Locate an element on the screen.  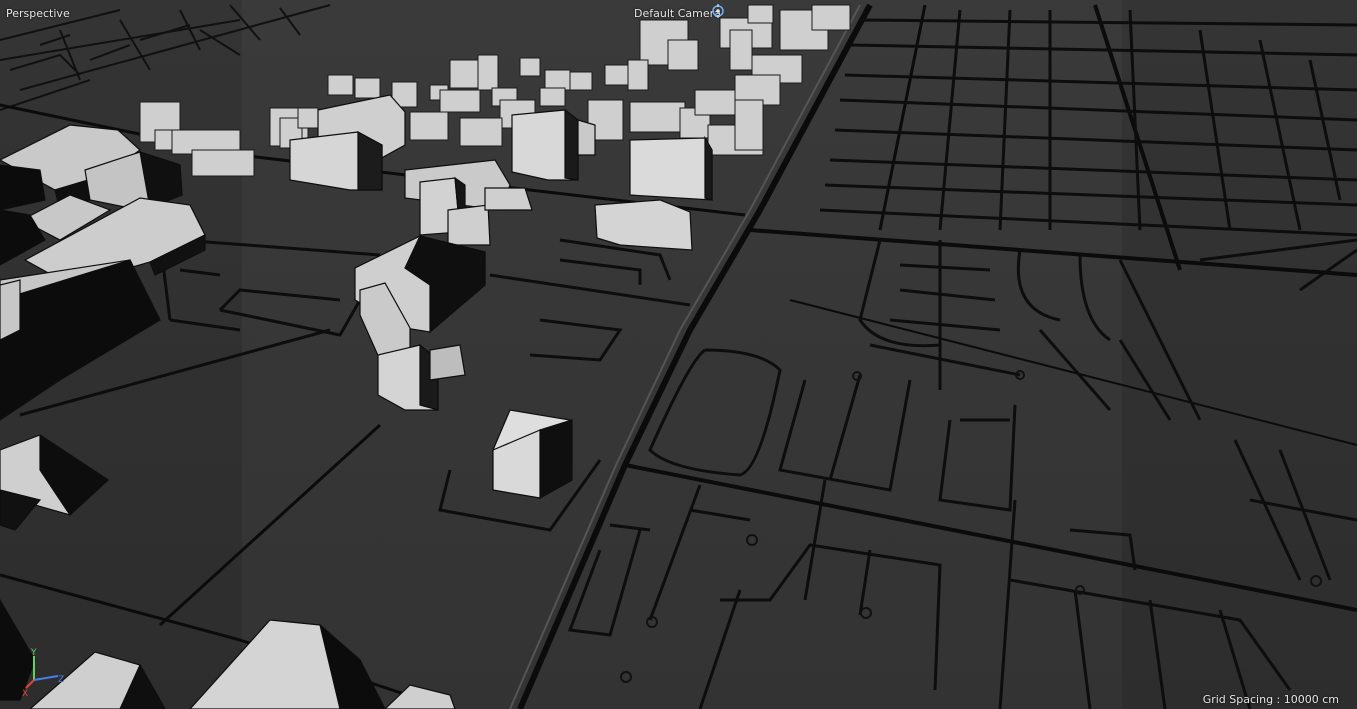
axis-z-label: Z is located at coordinates (61, 680).